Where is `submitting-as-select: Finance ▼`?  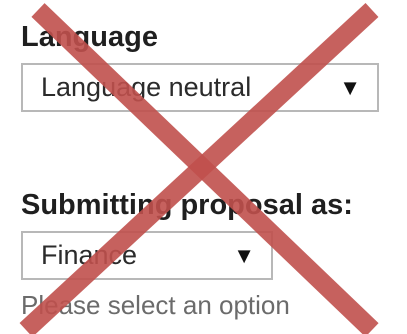
submitting-as-select: Finance ▼ is located at coordinates (147, 255).